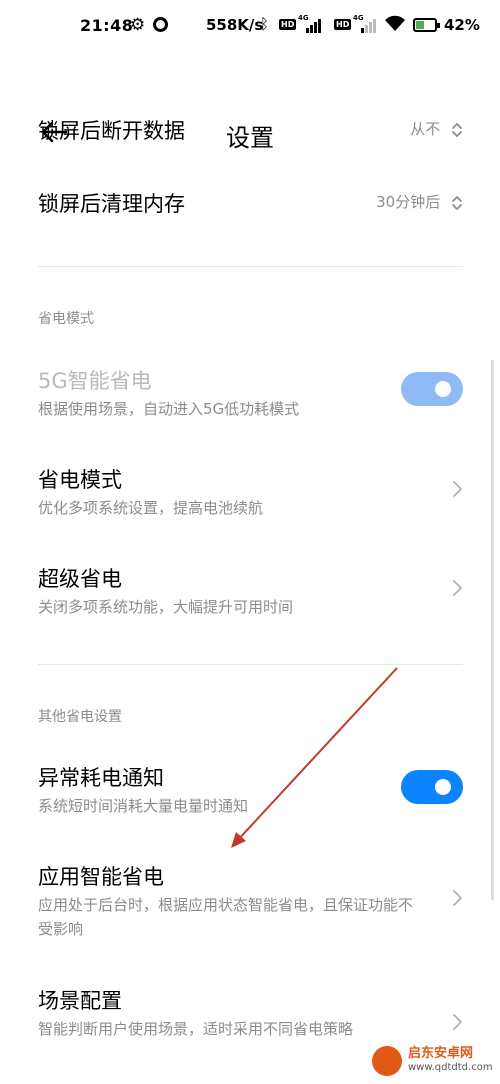 The image size is (500, 1084). What do you see at coordinates (250, 490) in the screenshot?
I see `power-saving-mode-row: 省电模式 优化多项系统设置，提高电池续航` at bounding box center [250, 490].